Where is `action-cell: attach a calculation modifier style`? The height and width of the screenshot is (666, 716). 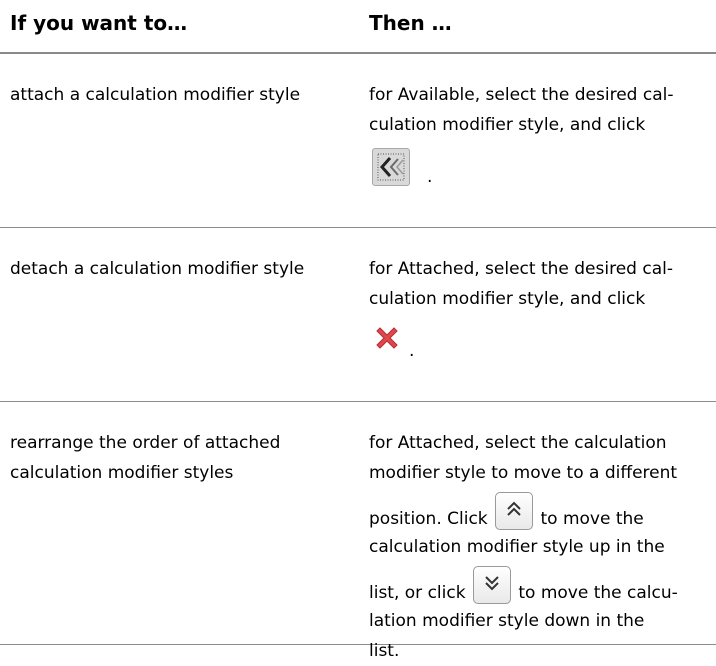 action-cell: attach a calculation modifier style is located at coordinates (180, 95).